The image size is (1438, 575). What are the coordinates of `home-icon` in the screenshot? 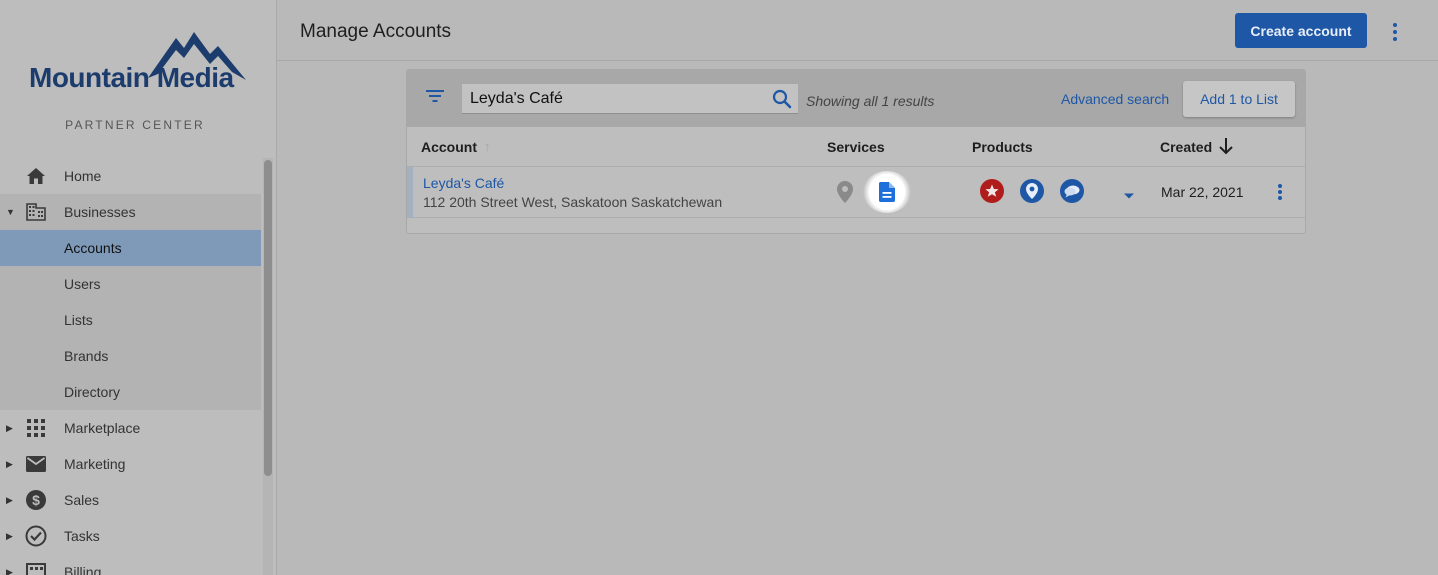 It's located at (36, 176).